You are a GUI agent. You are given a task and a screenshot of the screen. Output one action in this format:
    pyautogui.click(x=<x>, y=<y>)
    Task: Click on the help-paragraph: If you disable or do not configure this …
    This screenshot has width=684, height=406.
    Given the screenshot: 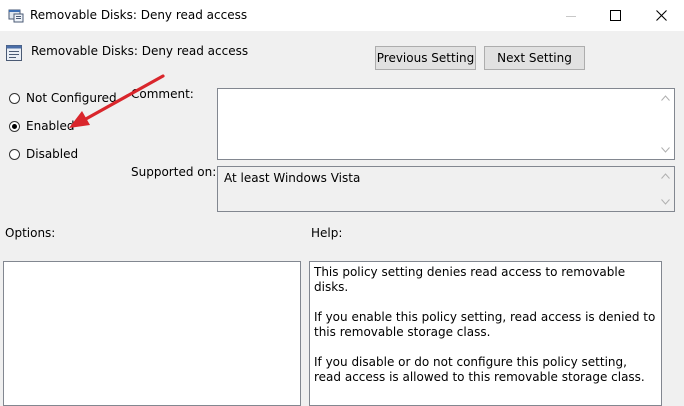 What is the action you would take?
    pyautogui.click(x=479, y=369)
    